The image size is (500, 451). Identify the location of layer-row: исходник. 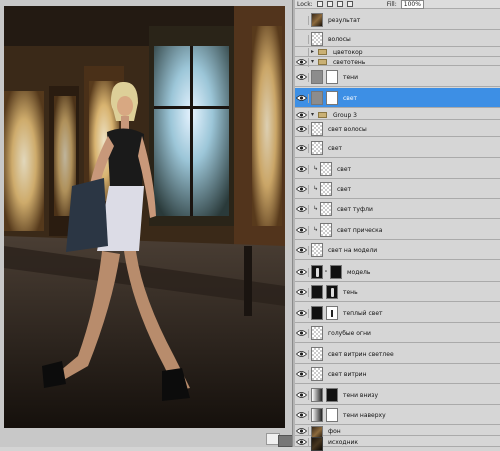
(397, 444).